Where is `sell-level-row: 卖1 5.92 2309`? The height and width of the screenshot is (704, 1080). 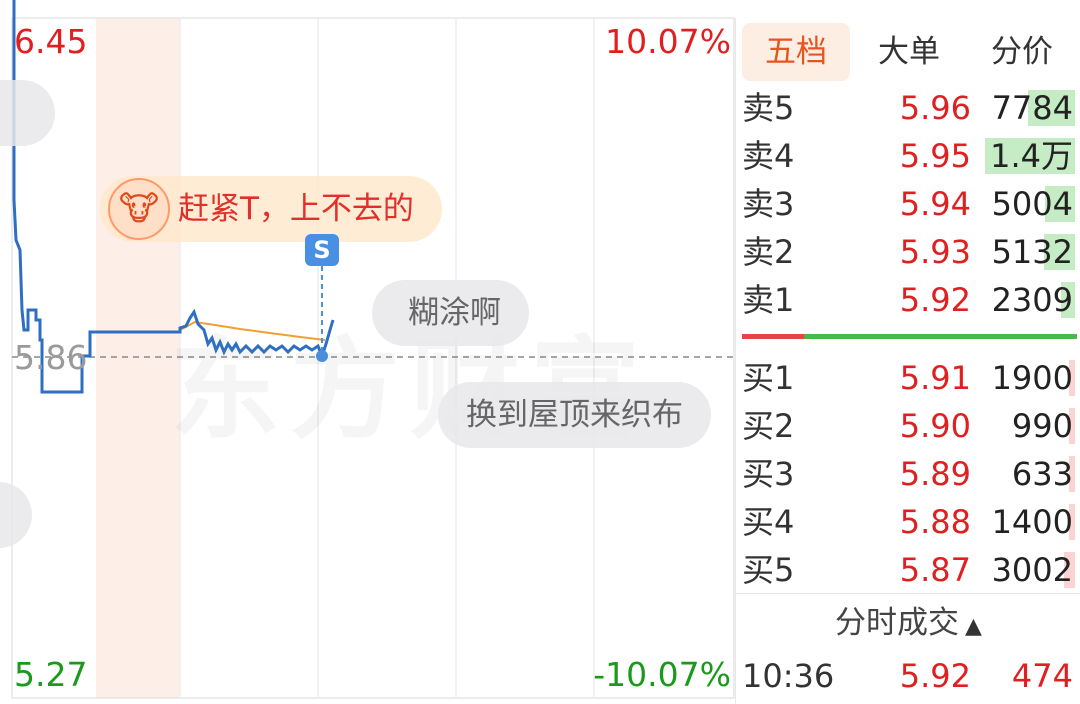 sell-level-row: 卖1 5.92 2309 is located at coordinates (908, 300).